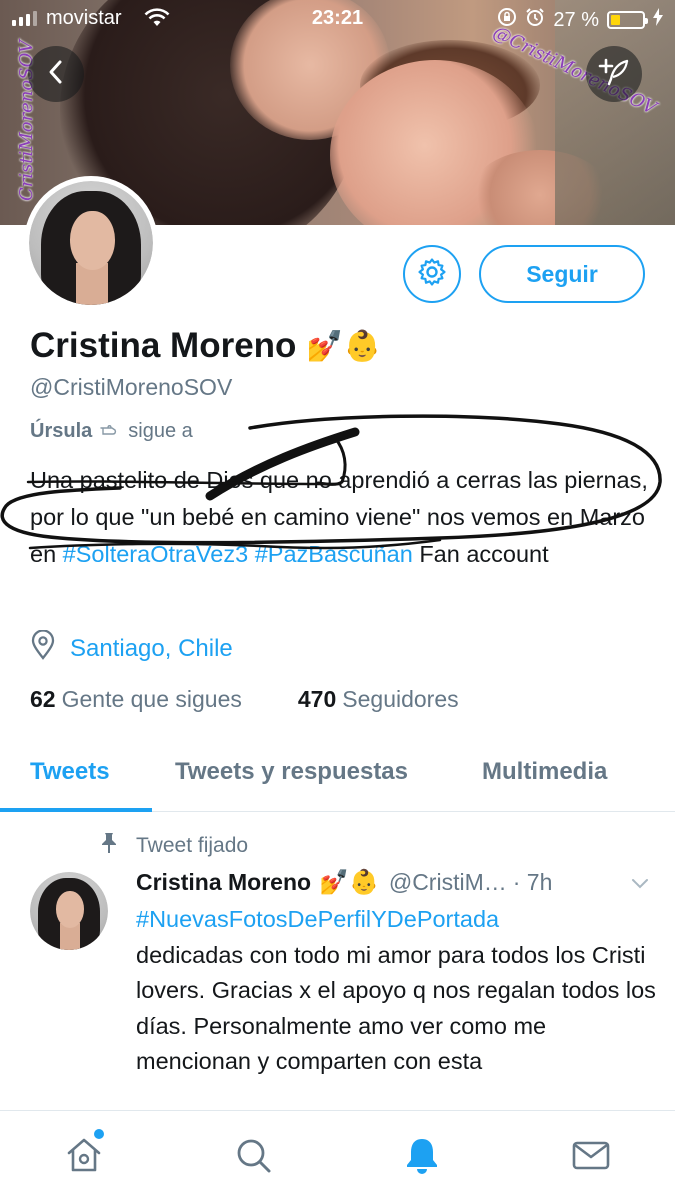  What do you see at coordinates (576, 19) in the screenshot?
I see `battery-percent: 27 %` at bounding box center [576, 19].